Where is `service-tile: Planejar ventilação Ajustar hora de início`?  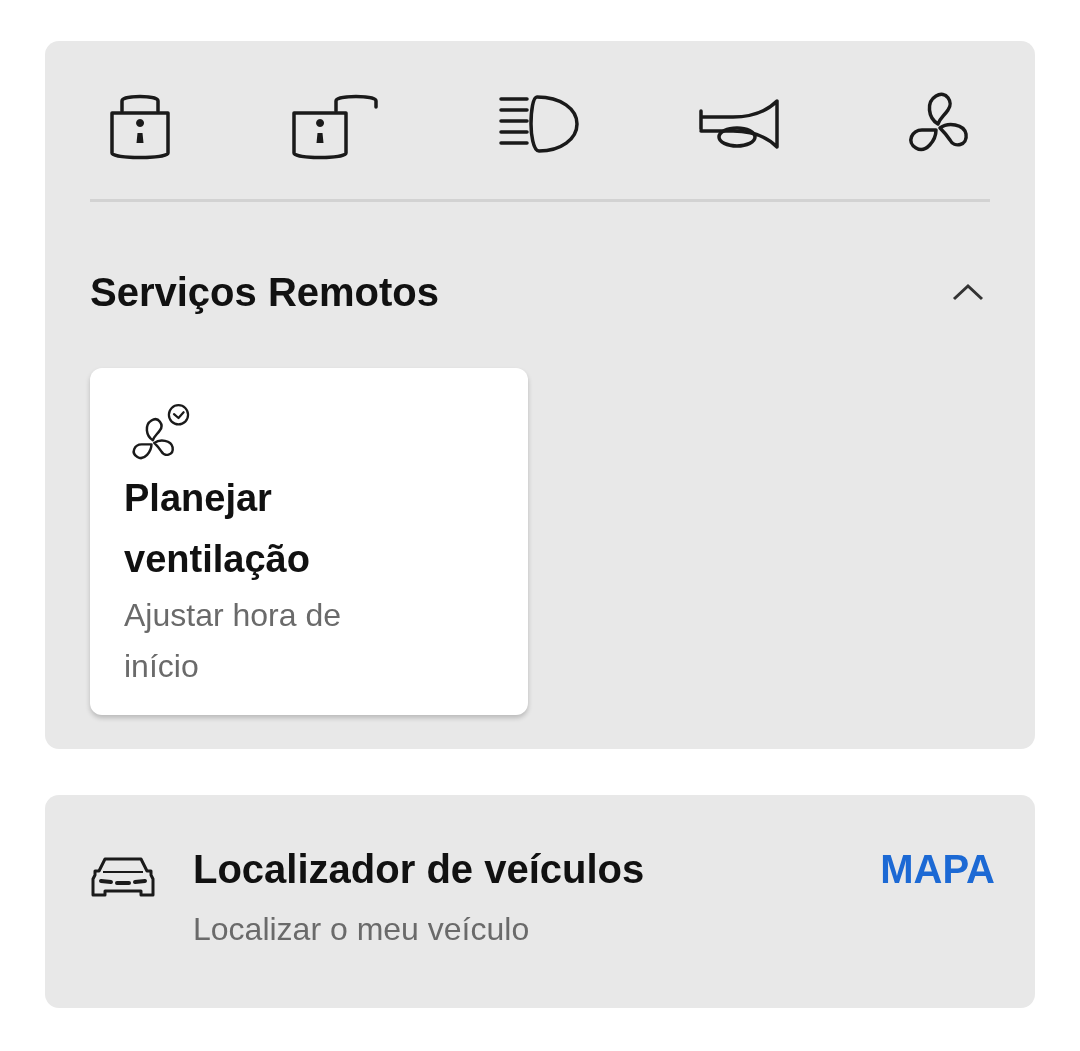
service-tile: Planejar ventilação Ajustar hora de início is located at coordinates (309, 541).